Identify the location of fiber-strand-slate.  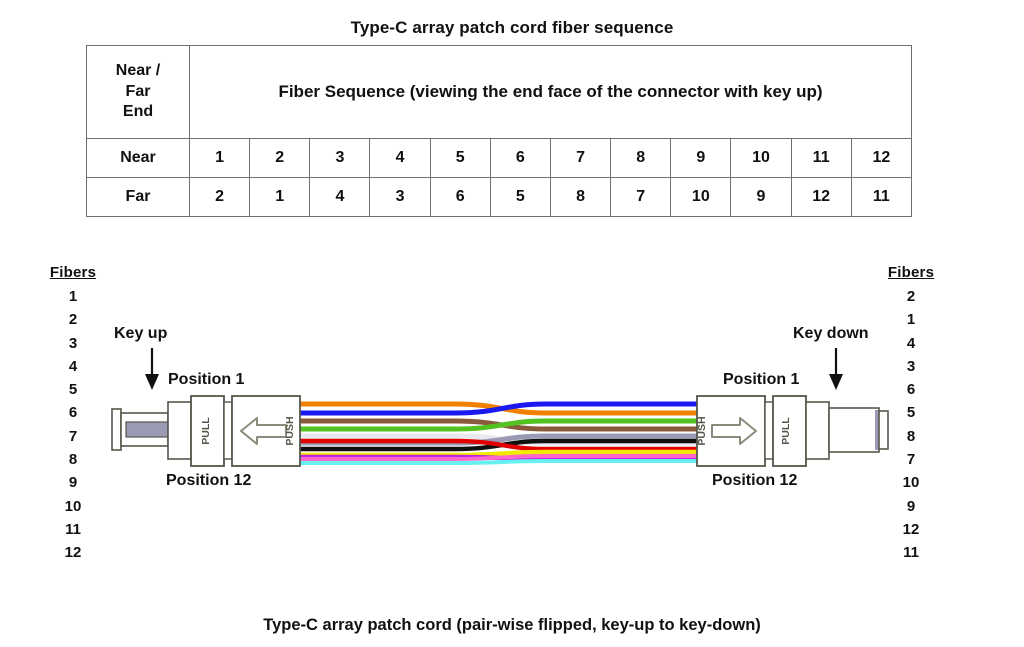
(499, 439).